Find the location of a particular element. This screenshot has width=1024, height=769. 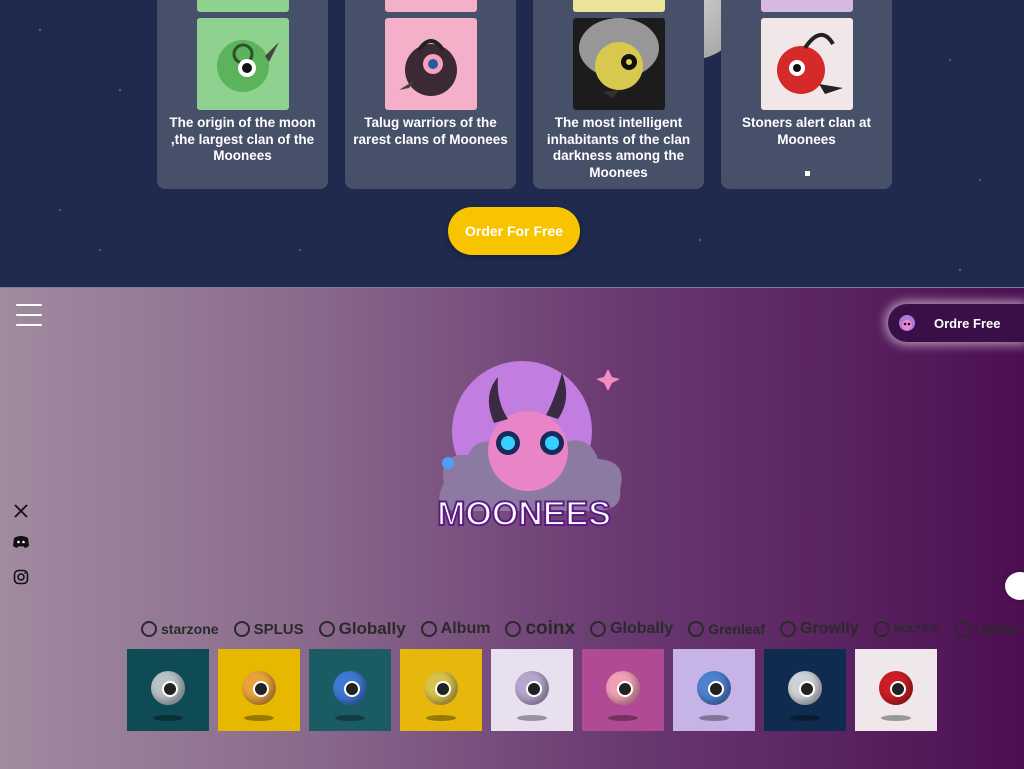

ordre-free-button: Ordre Free is located at coordinates (956, 323).